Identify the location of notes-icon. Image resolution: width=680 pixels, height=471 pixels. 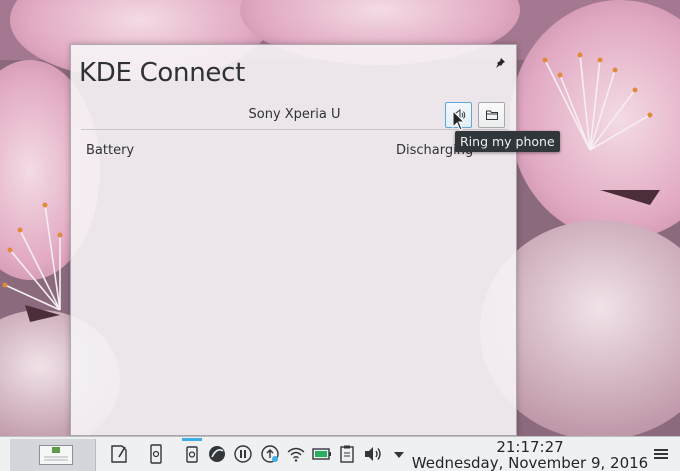
(119, 454).